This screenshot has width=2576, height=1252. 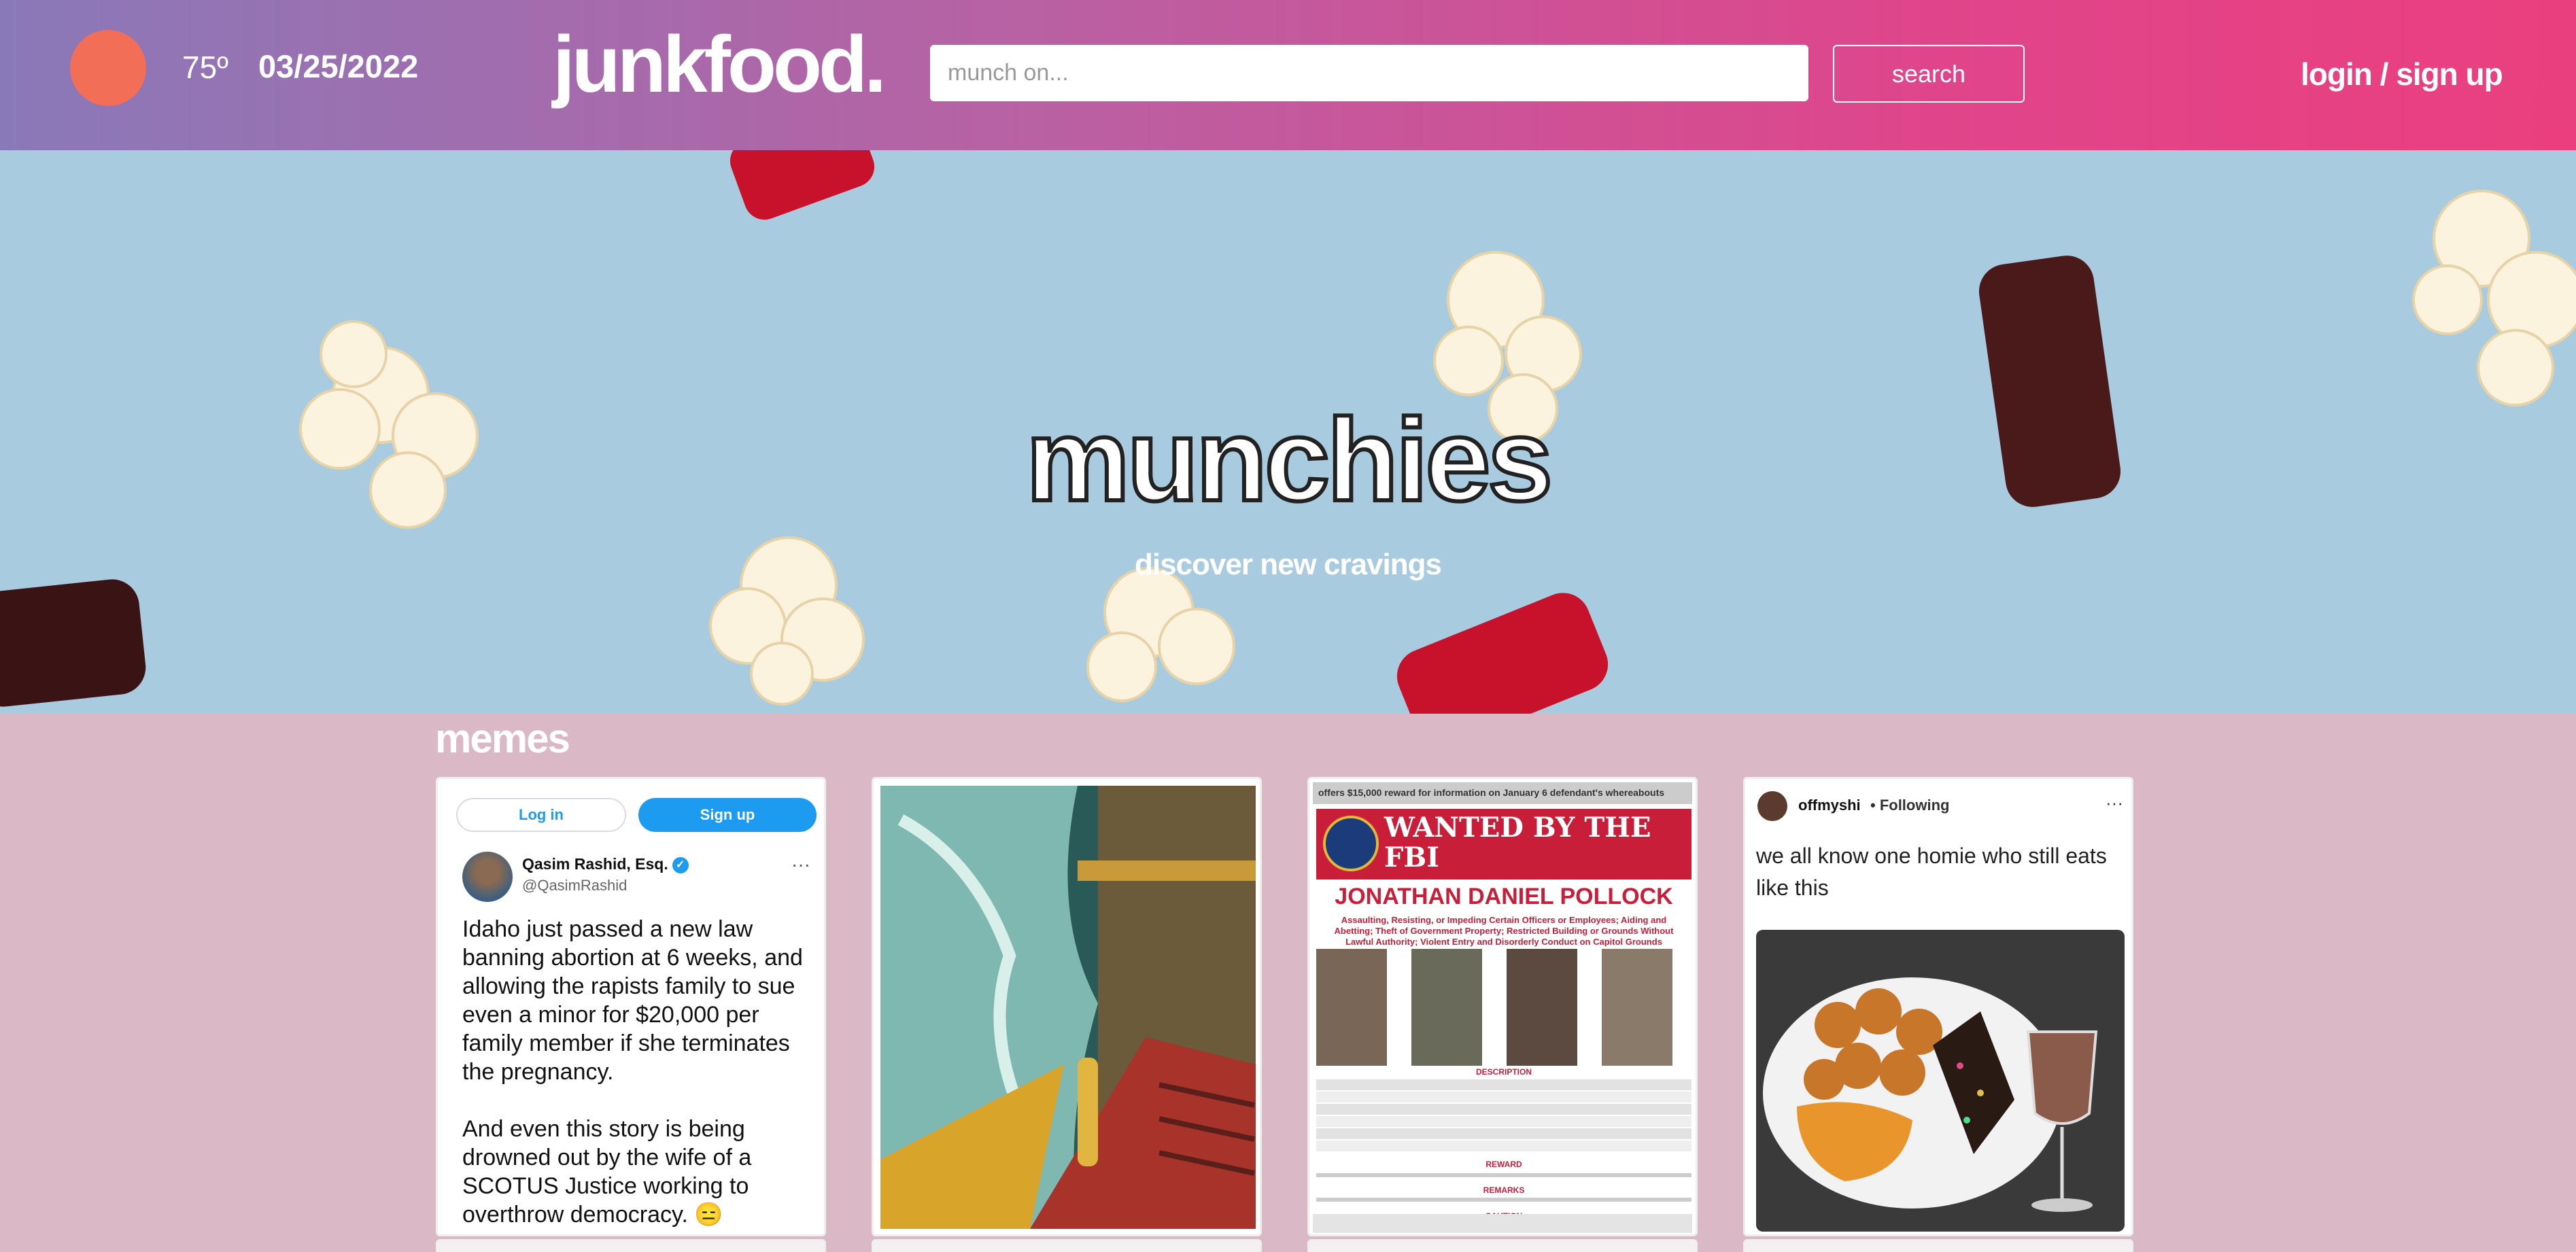 I want to click on wanted-banner: WANTED BY THE FBI, so click(x=1503, y=844).